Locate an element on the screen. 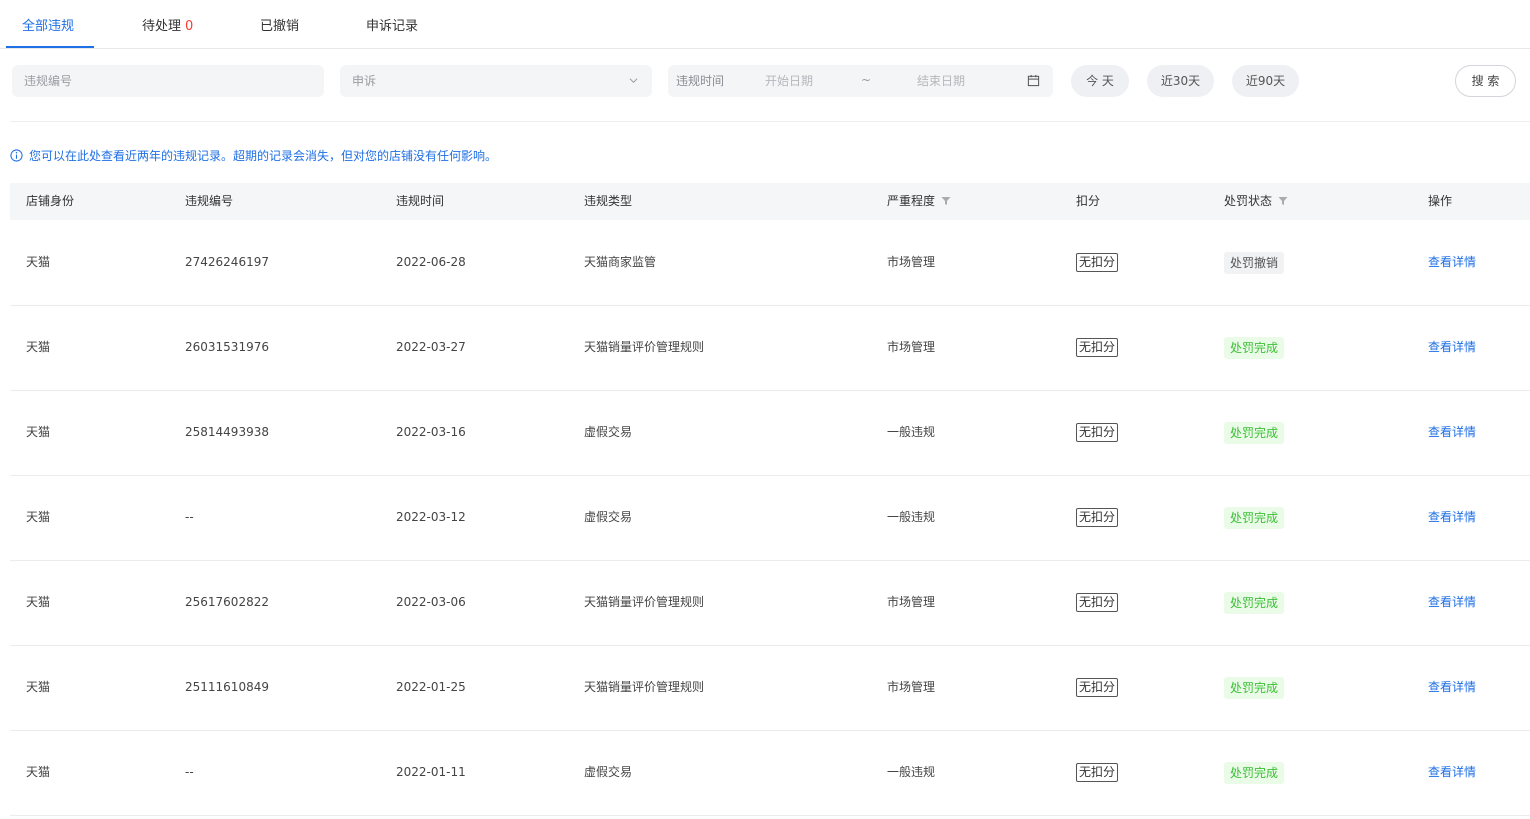 The height and width of the screenshot is (819, 1530). header-status: 处罚状态 is located at coordinates (1256, 201).